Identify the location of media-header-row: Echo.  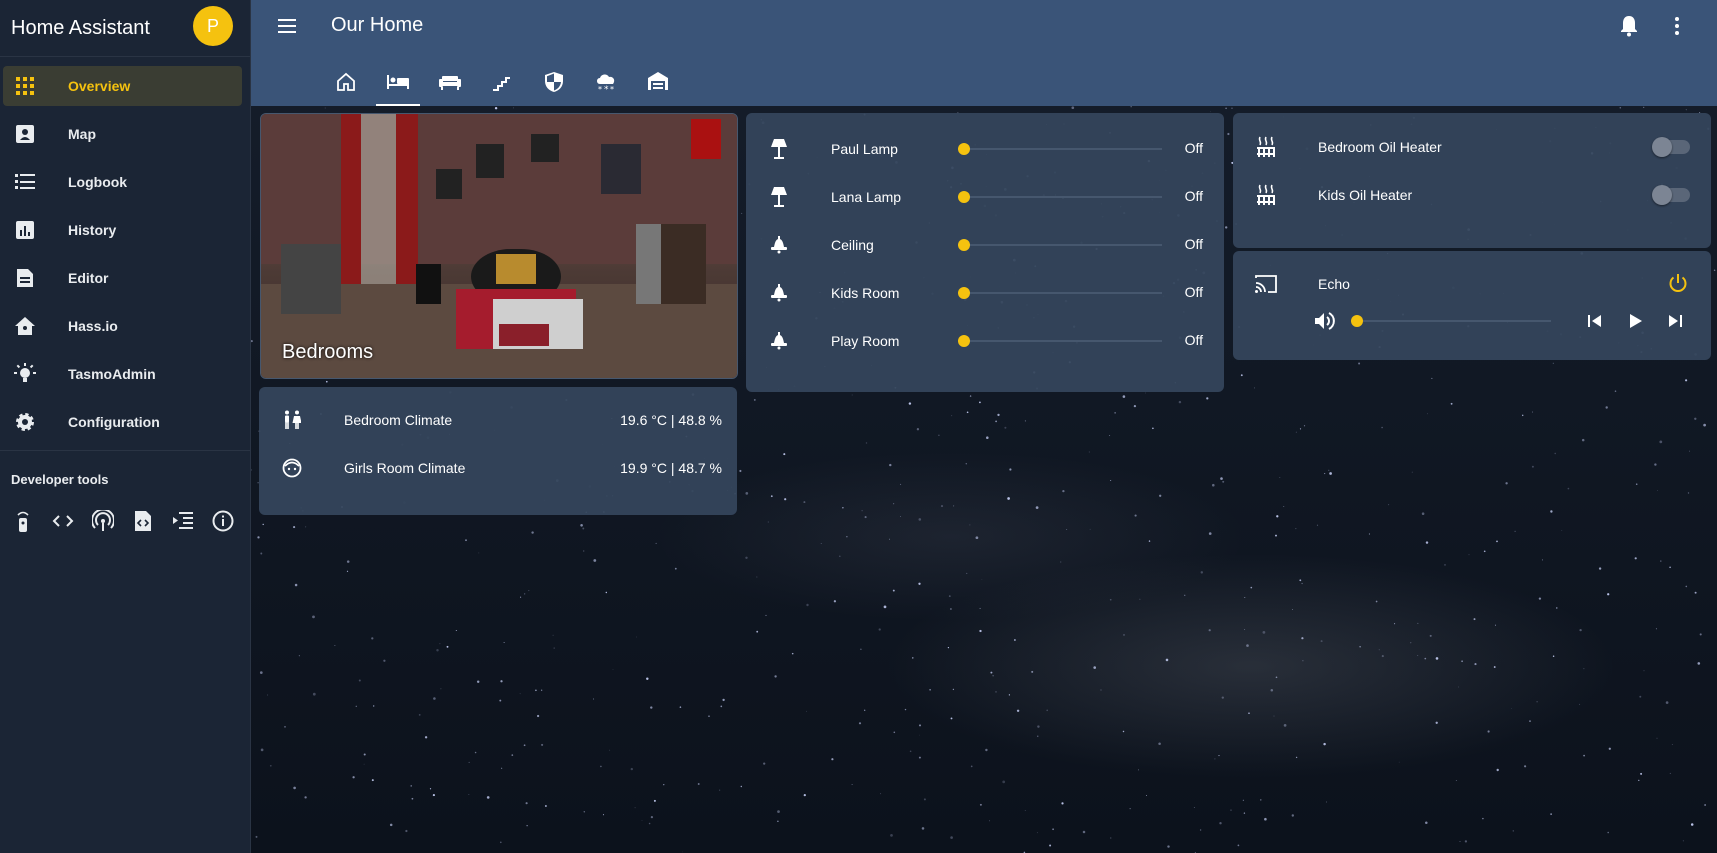
(1472, 284).